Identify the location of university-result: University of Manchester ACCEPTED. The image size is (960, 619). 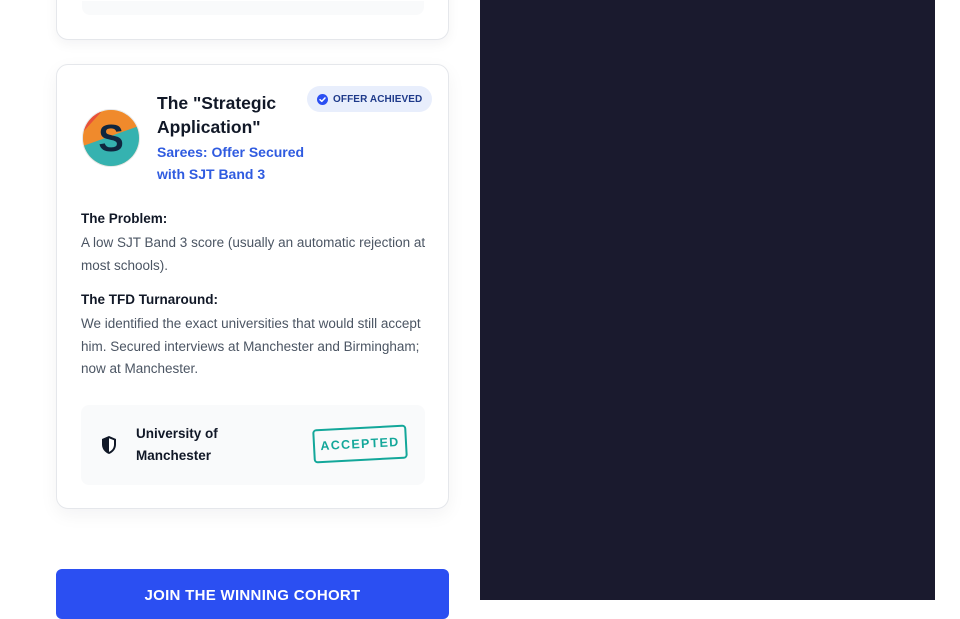
(253, 445).